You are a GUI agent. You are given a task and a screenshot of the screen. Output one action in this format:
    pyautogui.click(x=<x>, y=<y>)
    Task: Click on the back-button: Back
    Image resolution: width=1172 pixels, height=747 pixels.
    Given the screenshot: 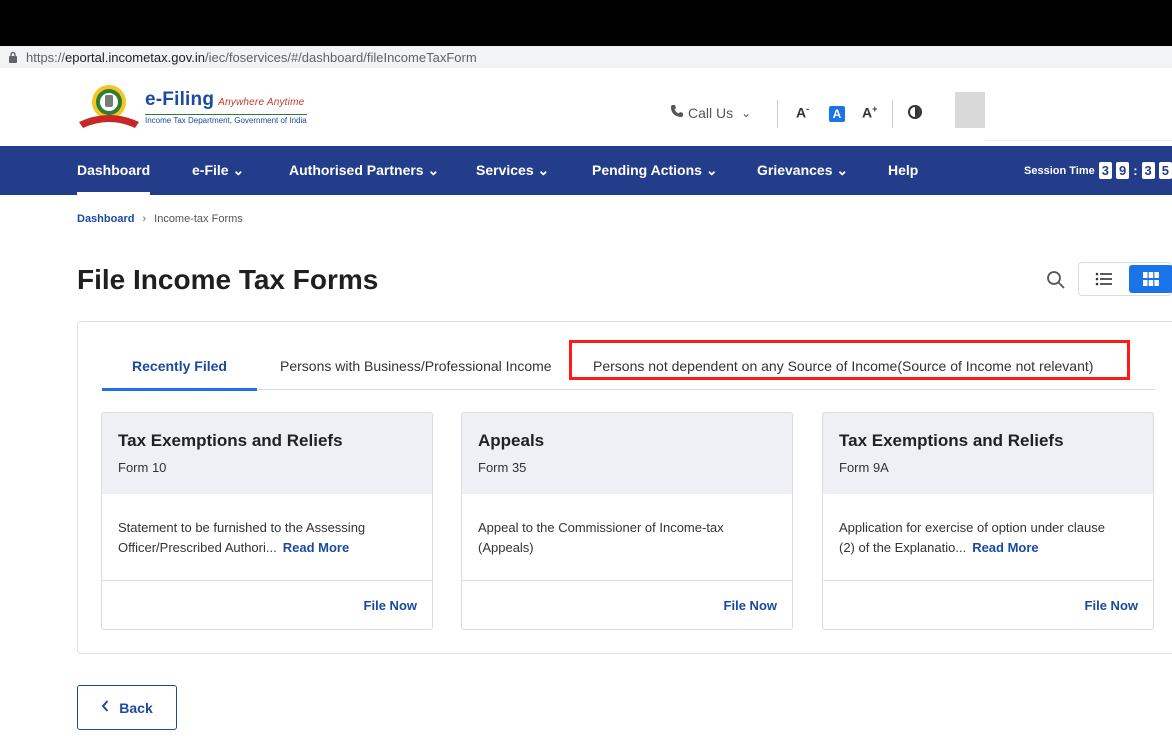 What is the action you would take?
    pyautogui.click(x=127, y=707)
    